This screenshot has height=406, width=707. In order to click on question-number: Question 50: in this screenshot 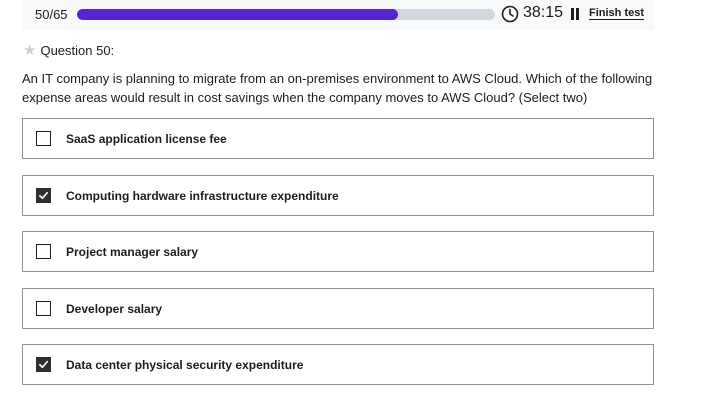, I will do `click(77, 50)`.